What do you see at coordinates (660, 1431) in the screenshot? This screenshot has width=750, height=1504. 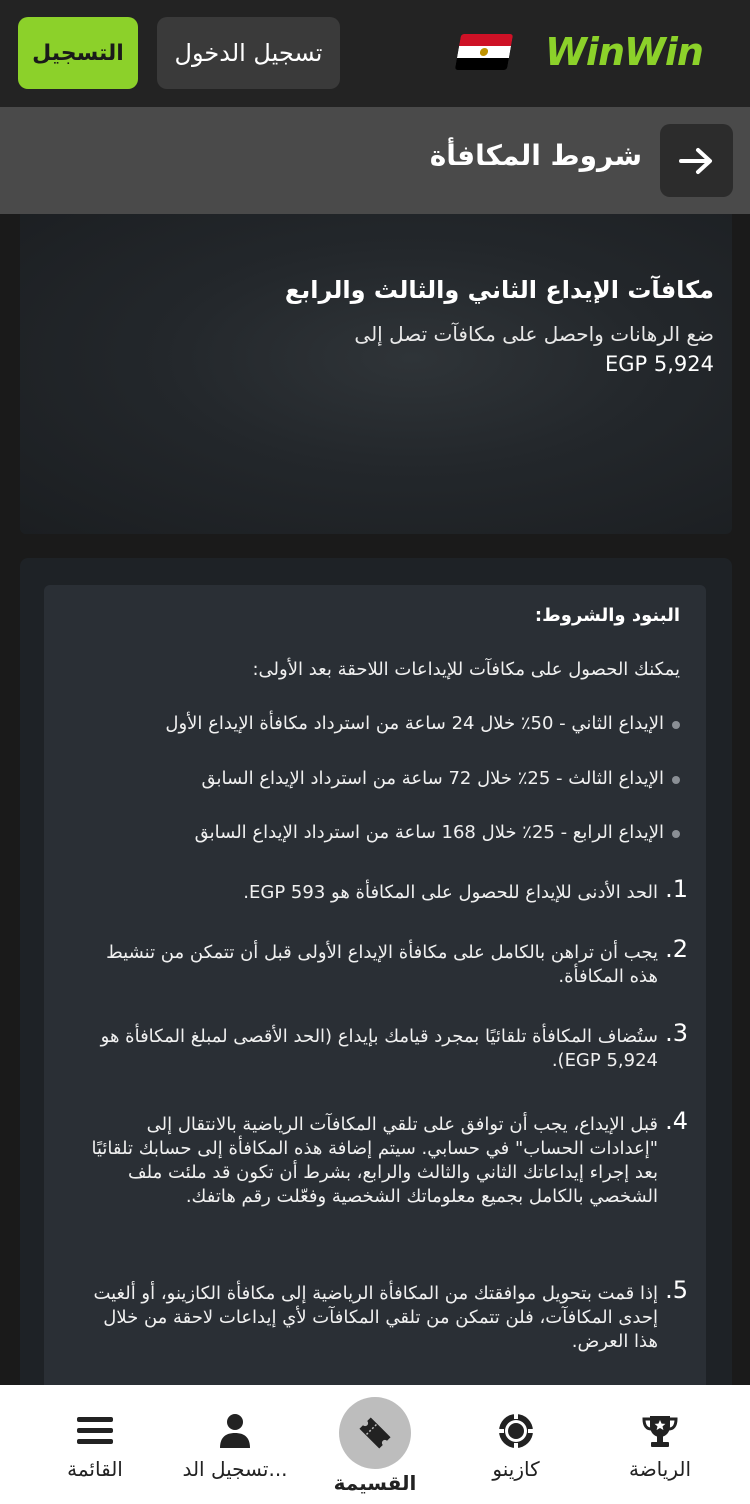 I see `trophy-icon` at bounding box center [660, 1431].